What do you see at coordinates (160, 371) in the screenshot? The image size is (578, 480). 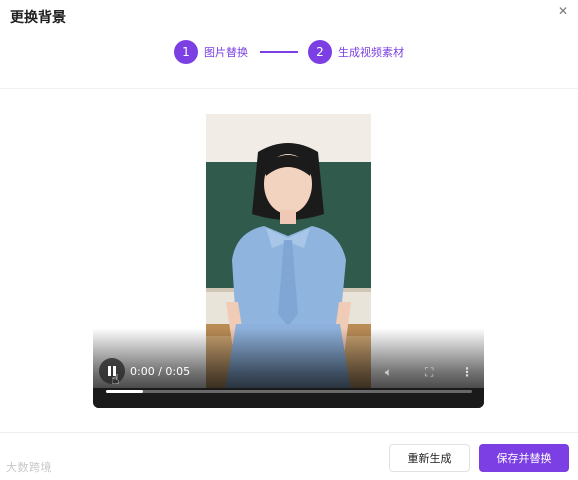 I see `time-display: 0:00 / 0:05` at bounding box center [160, 371].